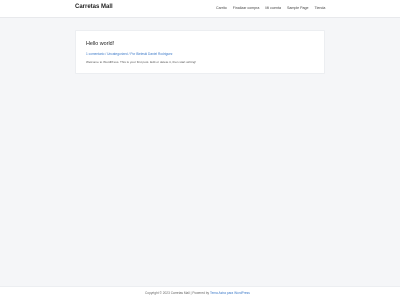  I want to click on author-link: Por Bieleski Daniel Rodriguez, so click(151, 54).